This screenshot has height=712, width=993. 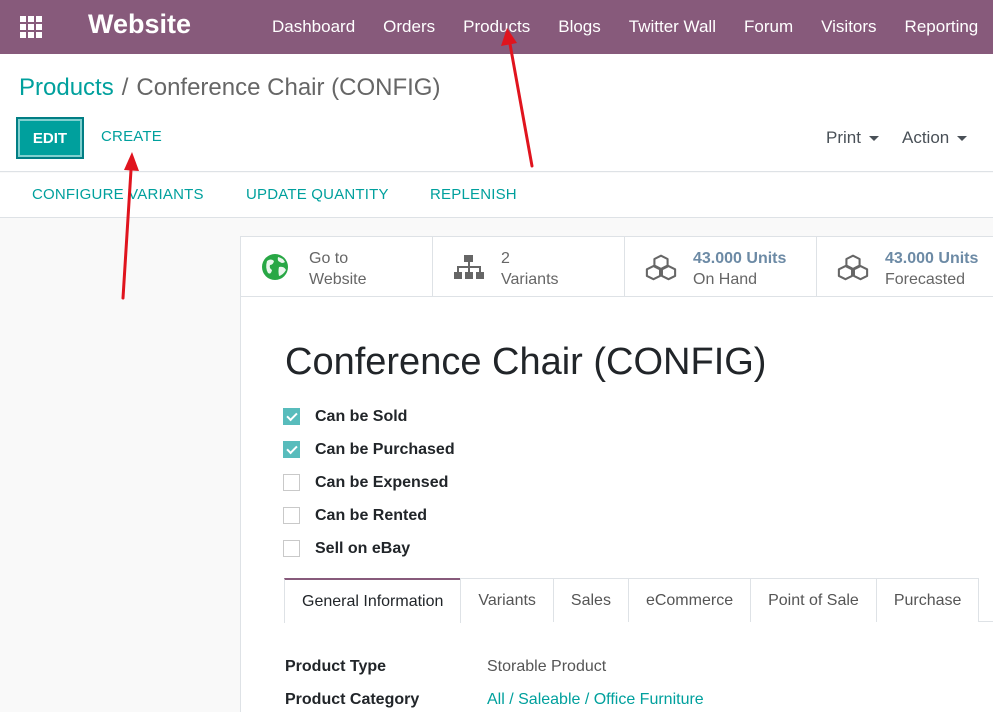 What do you see at coordinates (317, 194) in the screenshot?
I see `update-quantity-button: UPDATE QUANTITY` at bounding box center [317, 194].